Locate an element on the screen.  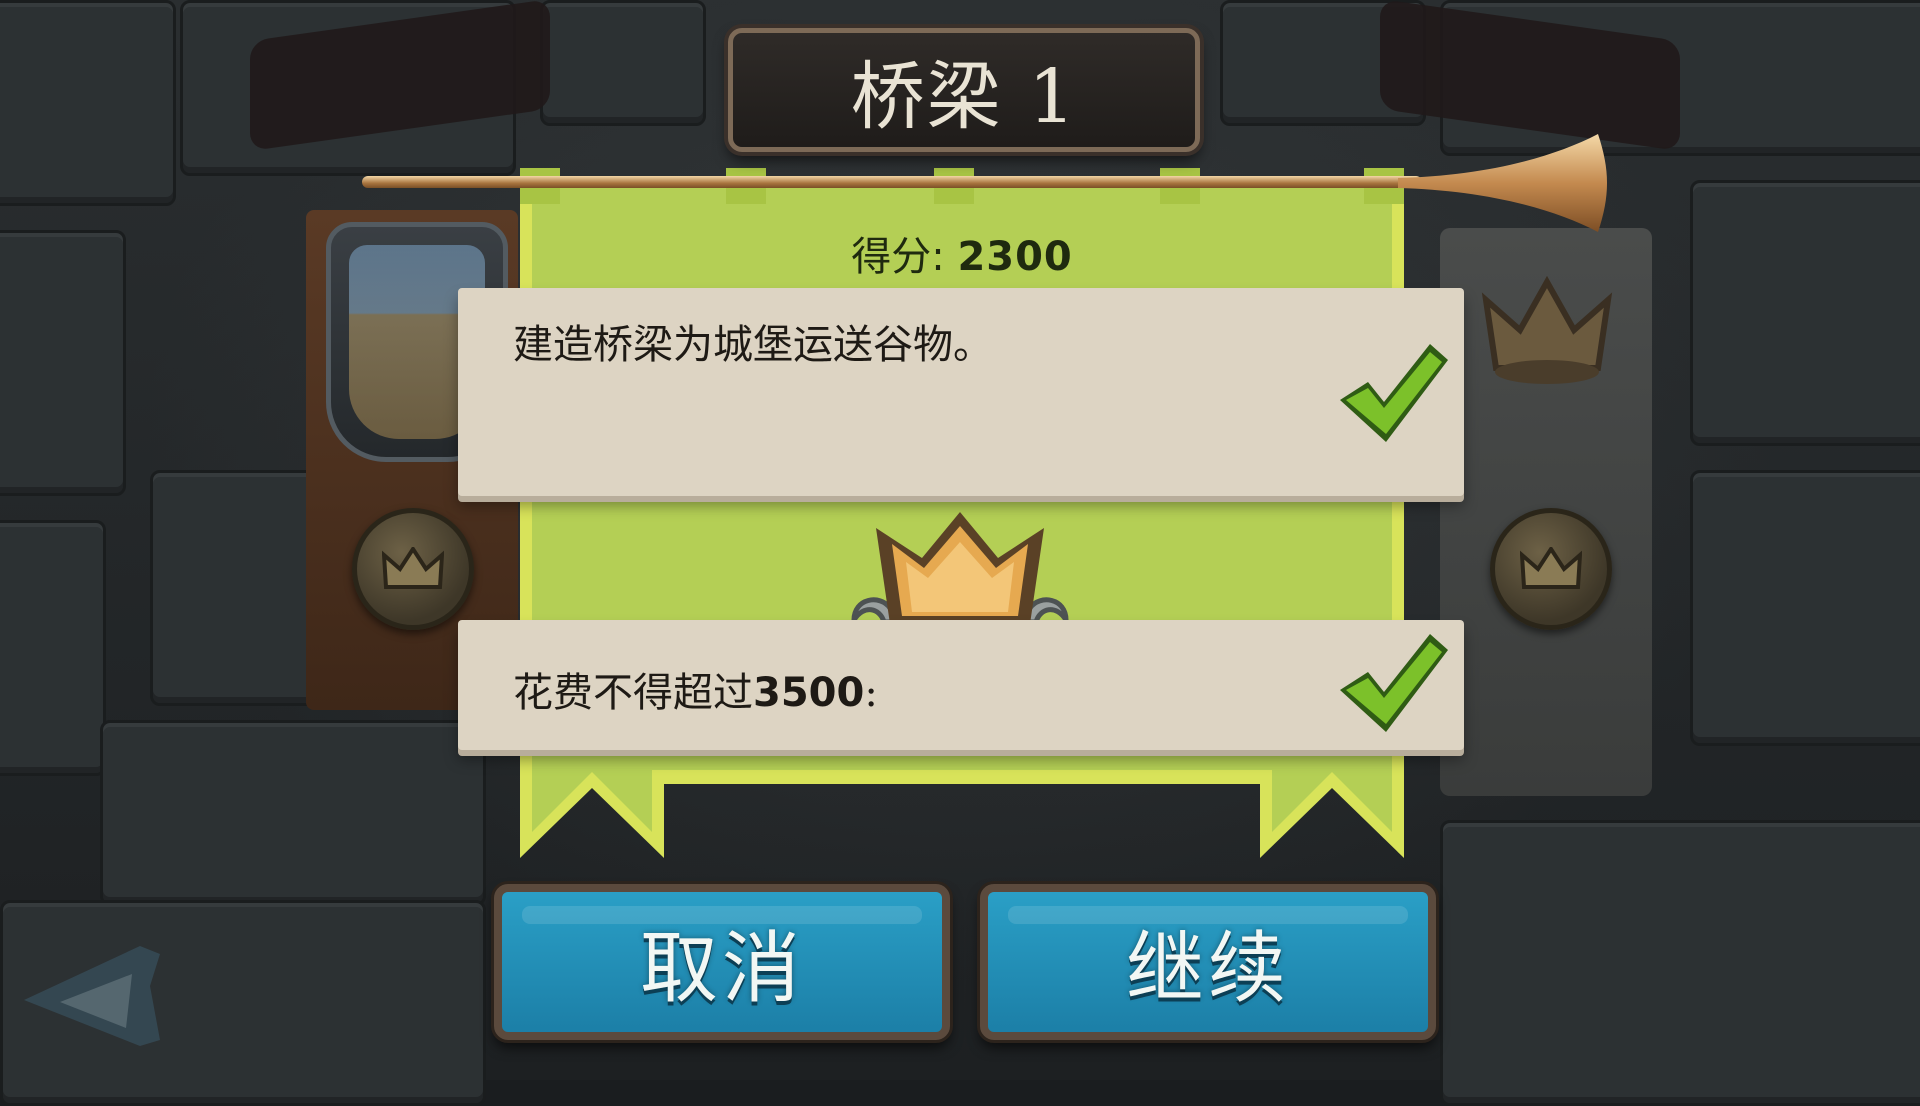
level-title: 桥梁 1 is located at coordinates (964, 90).